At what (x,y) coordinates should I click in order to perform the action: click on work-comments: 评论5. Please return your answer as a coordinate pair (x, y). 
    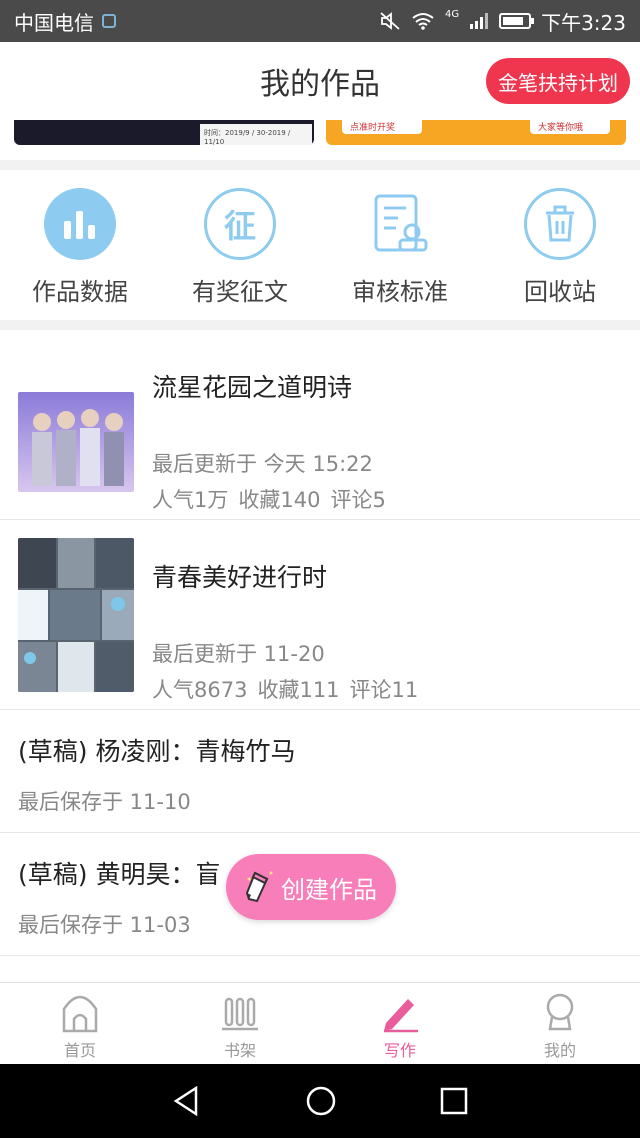
    Looking at the image, I should click on (358, 500).